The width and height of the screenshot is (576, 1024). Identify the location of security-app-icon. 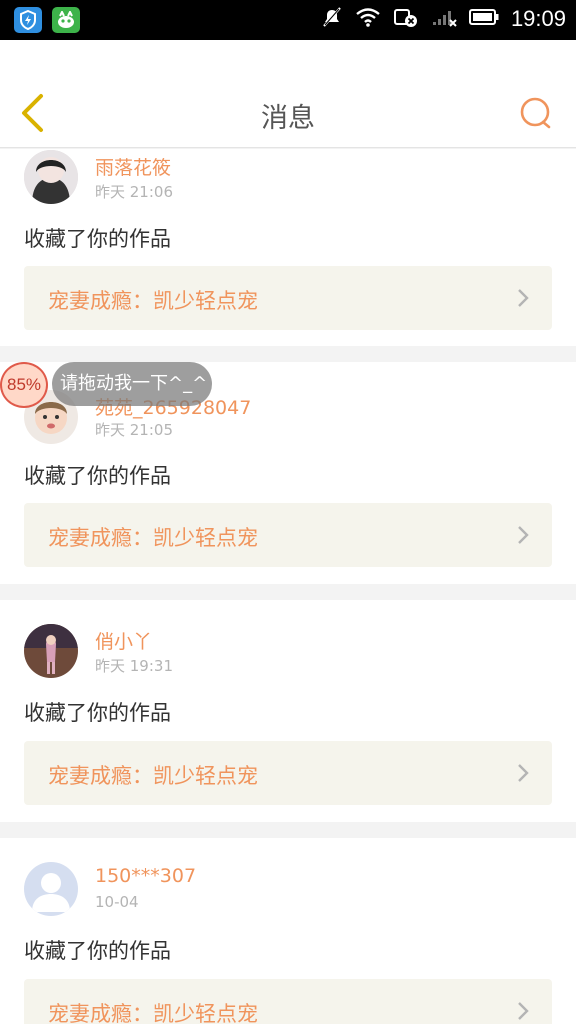
(28, 20).